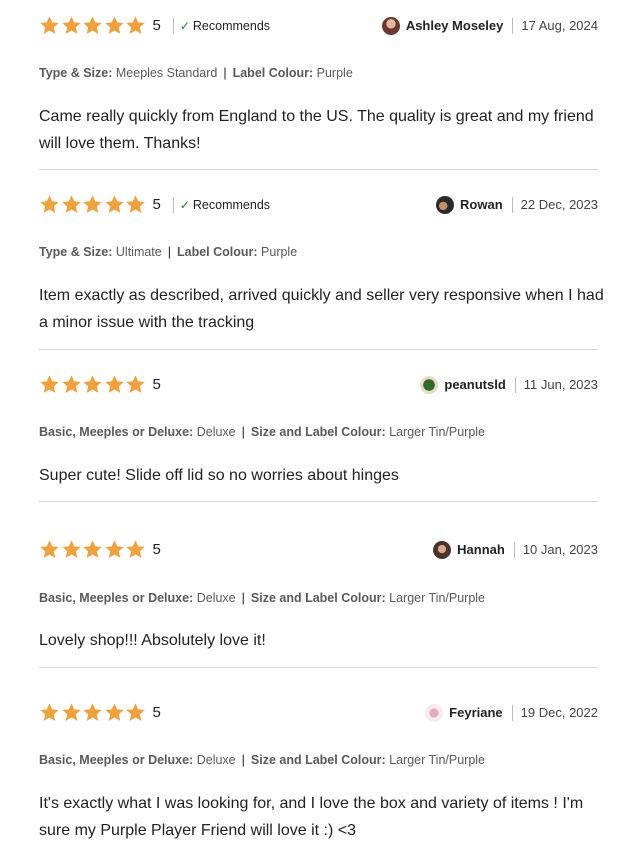 The image size is (640, 850). What do you see at coordinates (554, 712) in the screenshot?
I see `review-date: 19 Dec, 2022` at bounding box center [554, 712].